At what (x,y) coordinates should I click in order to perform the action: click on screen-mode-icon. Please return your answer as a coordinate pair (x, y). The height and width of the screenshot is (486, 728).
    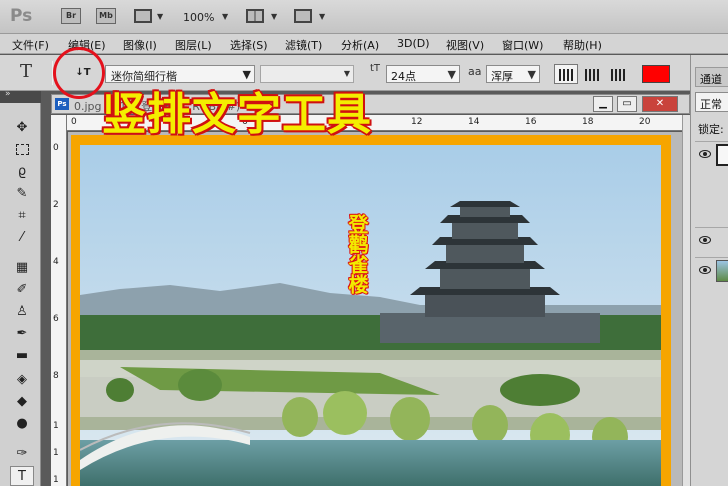
    Looking at the image, I should click on (303, 16).